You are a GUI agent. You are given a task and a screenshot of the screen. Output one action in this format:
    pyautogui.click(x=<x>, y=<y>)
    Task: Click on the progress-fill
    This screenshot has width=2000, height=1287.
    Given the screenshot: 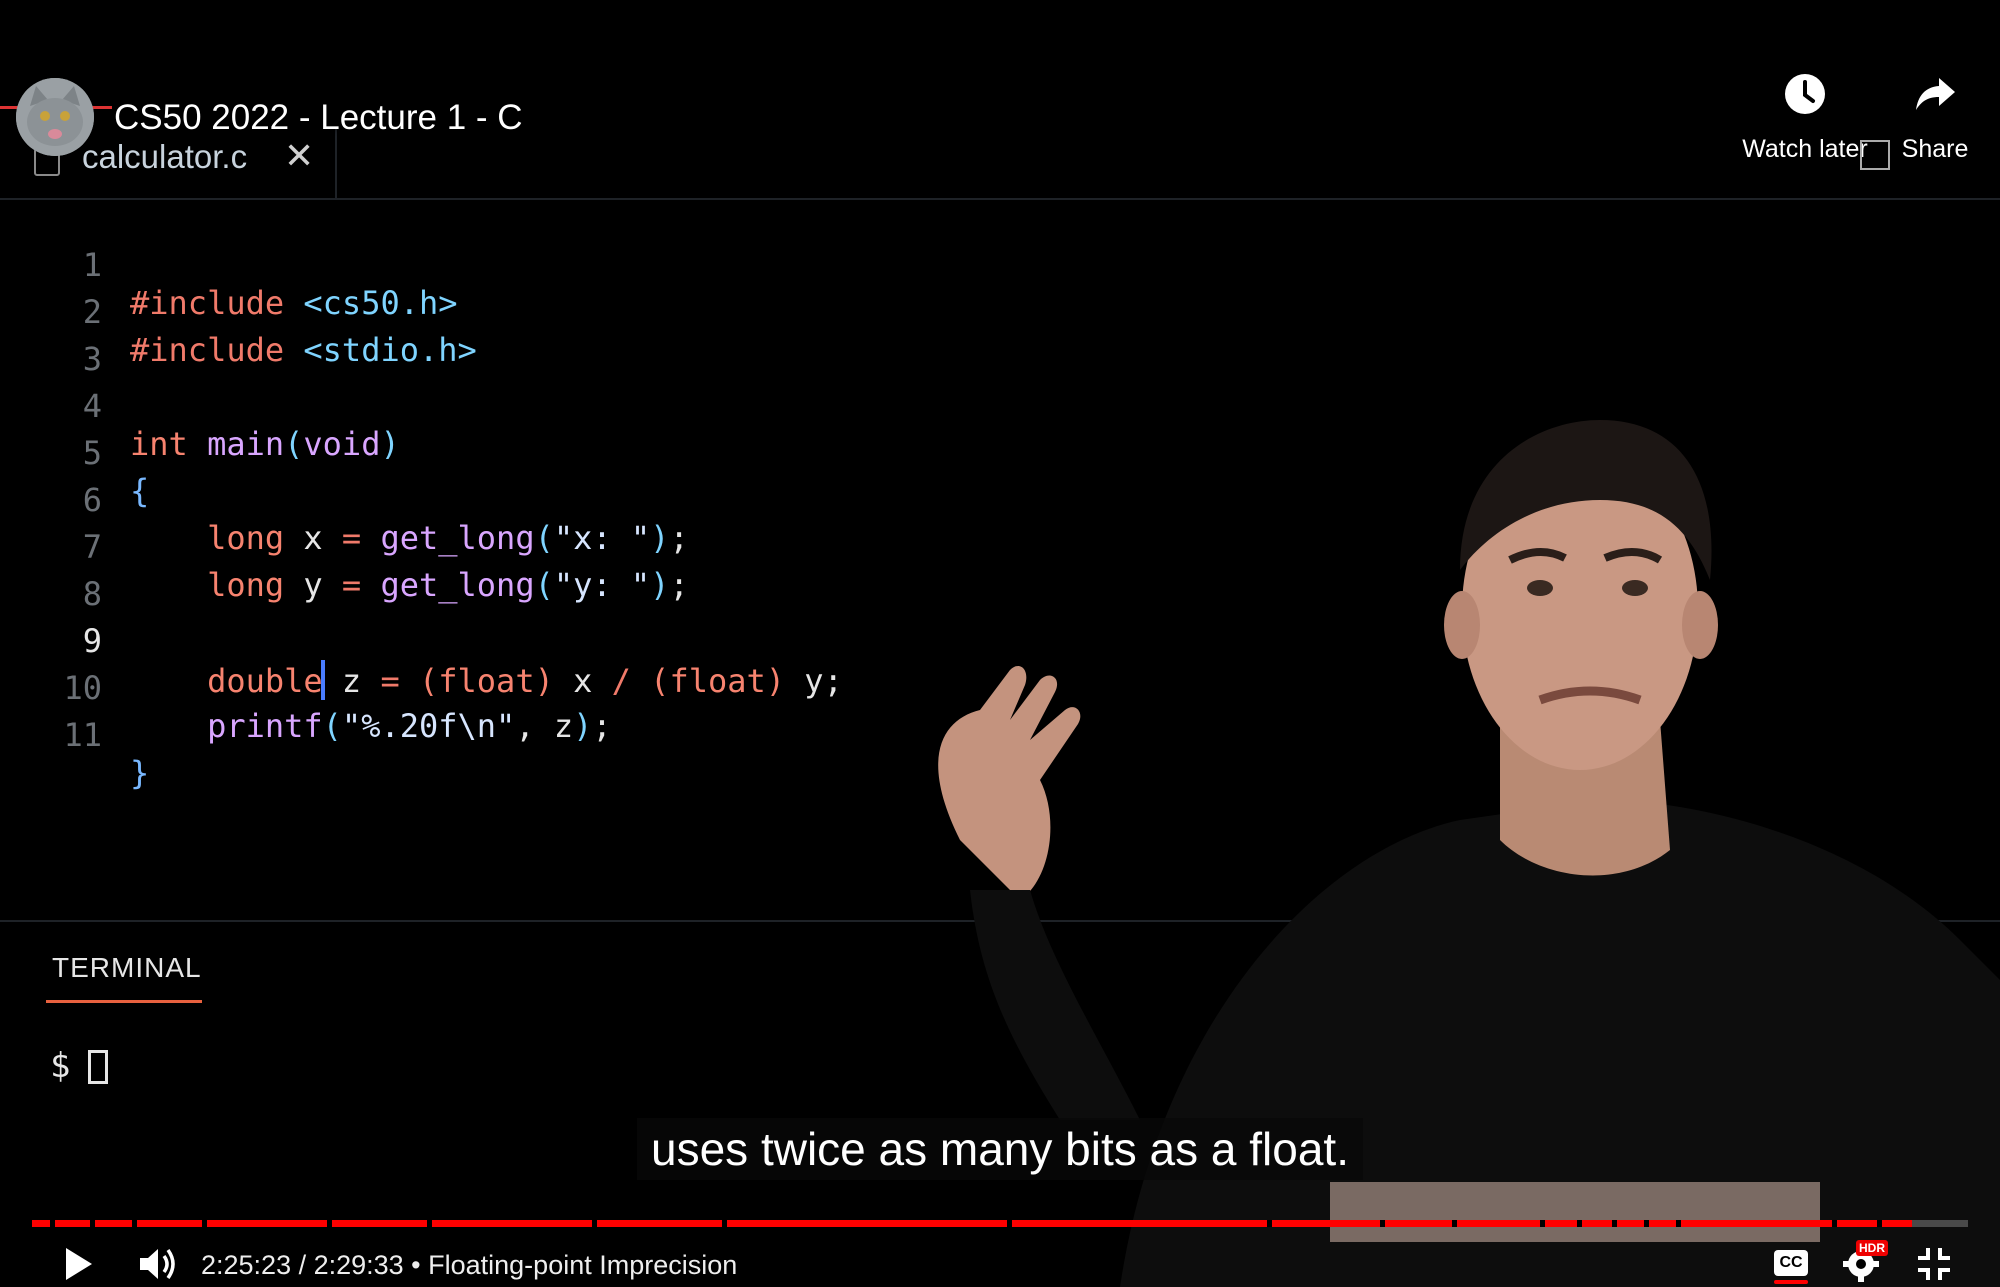 What is the action you would take?
    pyautogui.click(x=972, y=1223)
    